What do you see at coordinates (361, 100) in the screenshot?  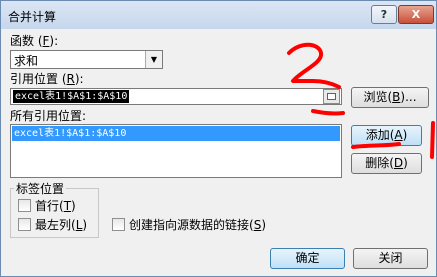 I see `annotation-layer` at bounding box center [361, 100].